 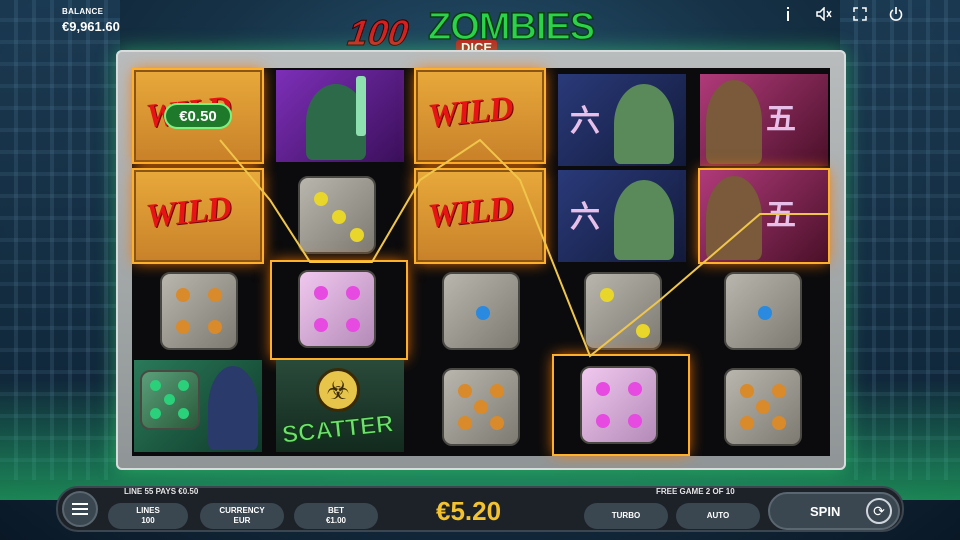 I want to click on reel-5-row-4-die-orange, so click(x=763, y=407).